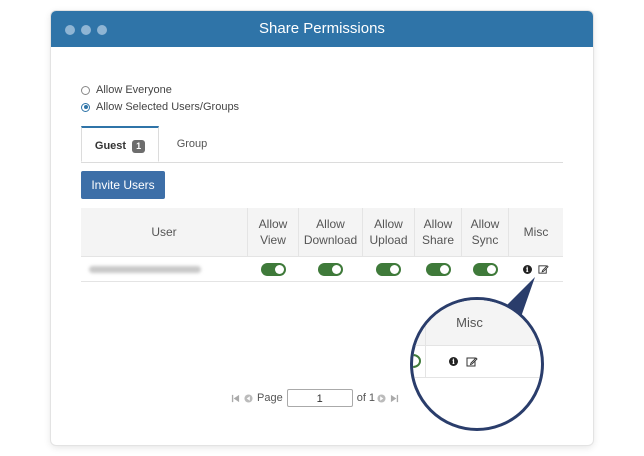 The height and width of the screenshot is (456, 644). What do you see at coordinates (85, 107) in the screenshot?
I see `allow-selected-radio` at bounding box center [85, 107].